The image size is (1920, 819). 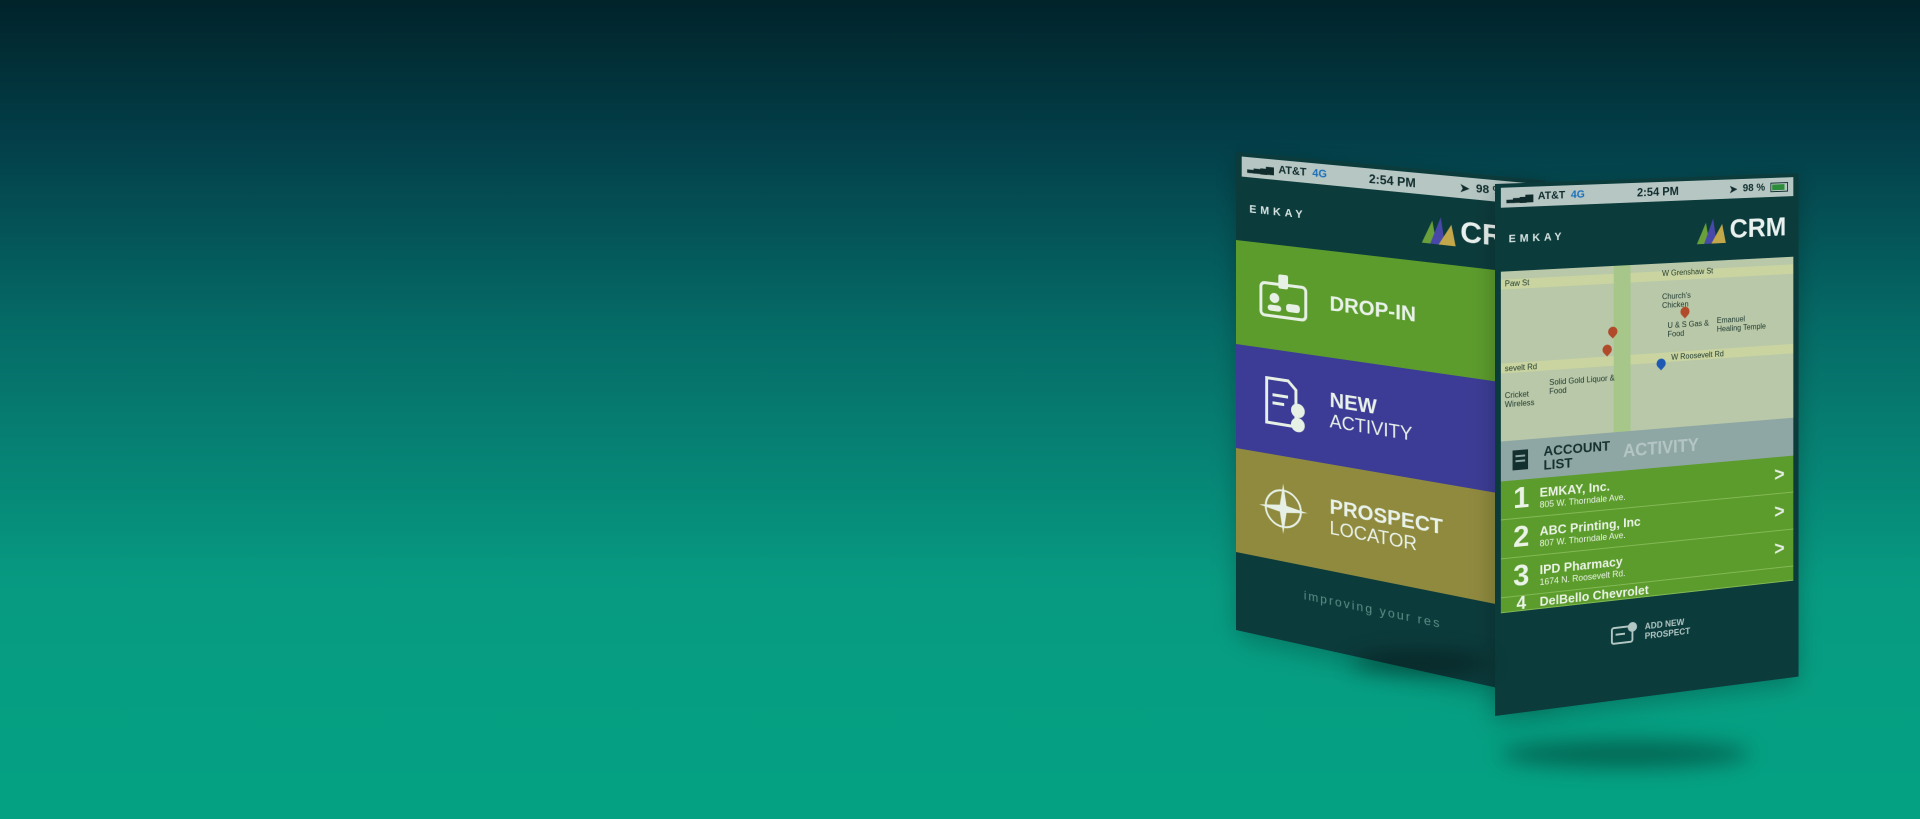 What do you see at coordinates (1741, 324) in the screenshot?
I see `map-label: Emanuel Healing Temple` at bounding box center [1741, 324].